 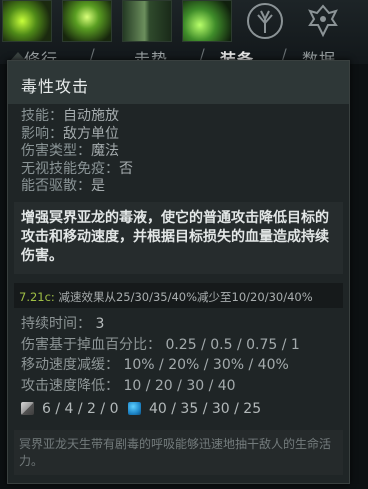 What do you see at coordinates (134, 408) in the screenshot?
I see `mana-icon` at bounding box center [134, 408].